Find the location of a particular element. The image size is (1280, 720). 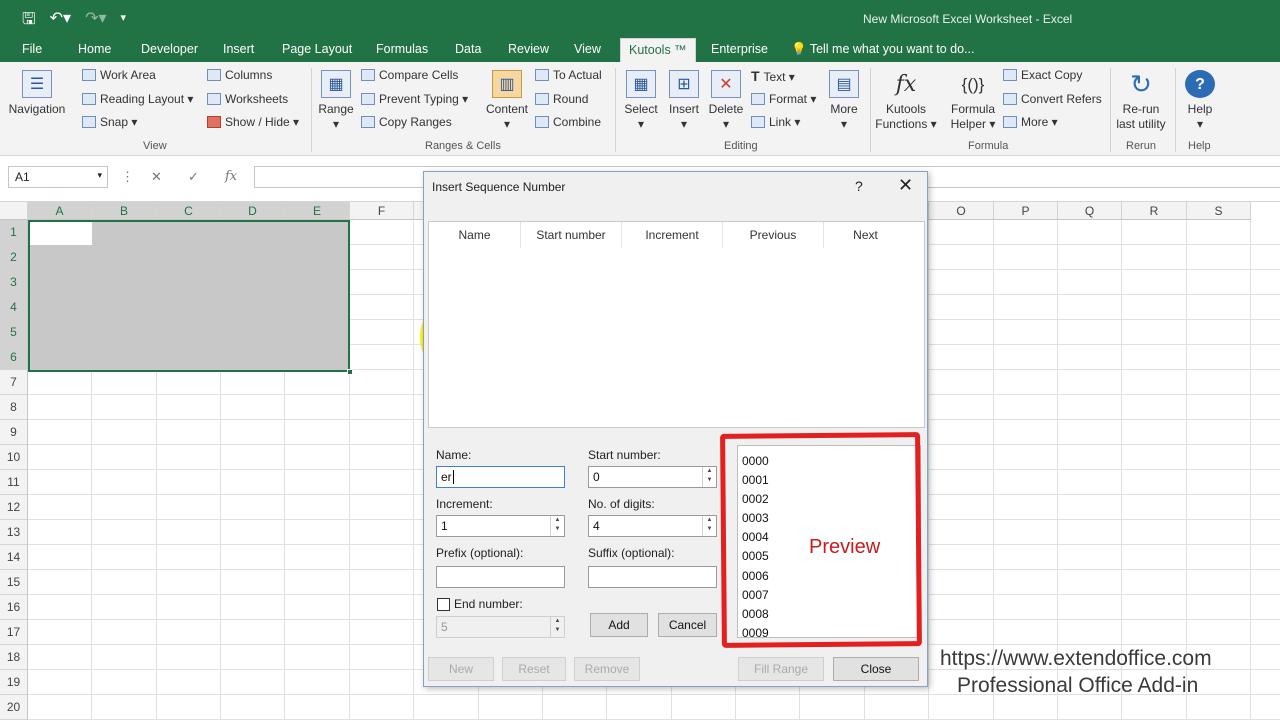

row-header-11: 11 is located at coordinates (14, 482).